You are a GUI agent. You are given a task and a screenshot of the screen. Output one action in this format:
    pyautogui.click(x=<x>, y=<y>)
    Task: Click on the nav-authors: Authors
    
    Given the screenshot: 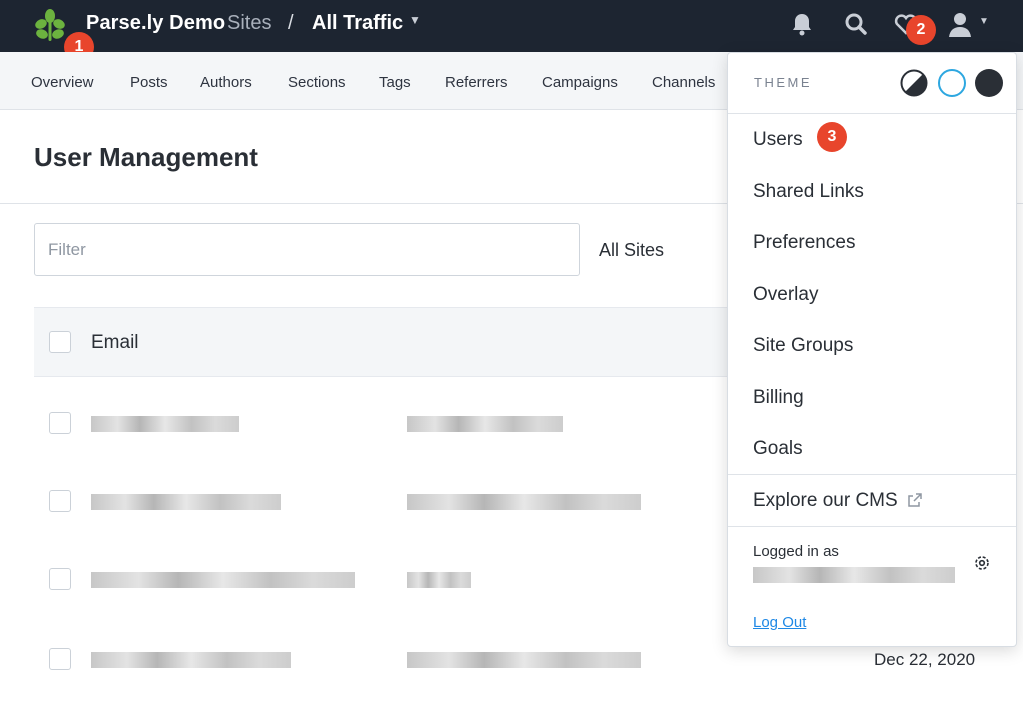 What is the action you would take?
    pyautogui.click(x=226, y=82)
    